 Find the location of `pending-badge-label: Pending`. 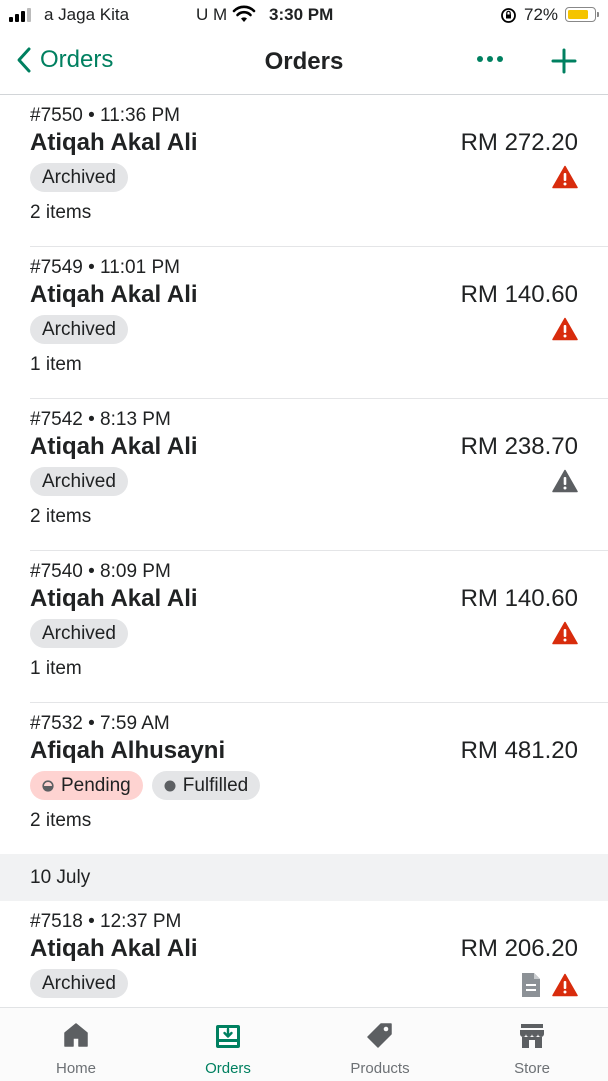

pending-badge-label: Pending is located at coordinates (96, 785).